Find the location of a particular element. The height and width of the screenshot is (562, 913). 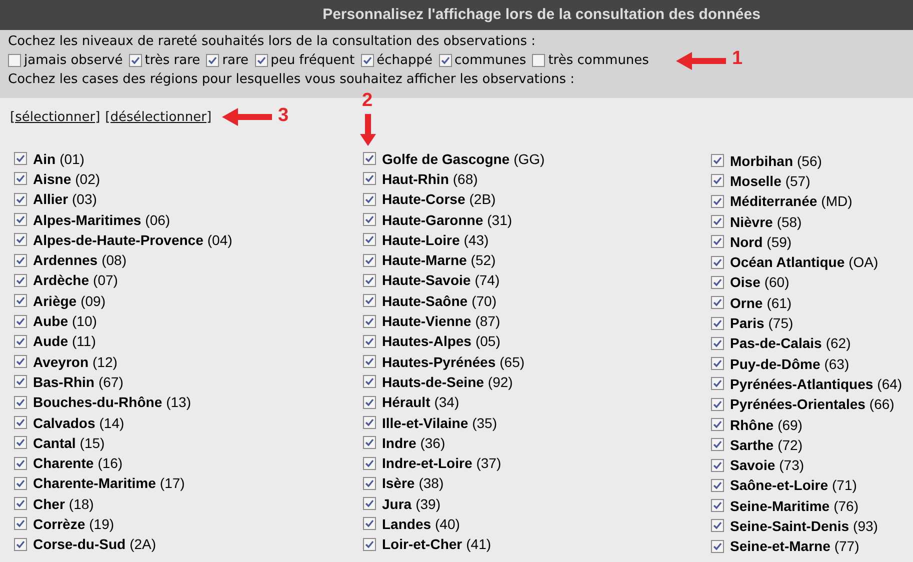

region-code: (13) is located at coordinates (179, 402).